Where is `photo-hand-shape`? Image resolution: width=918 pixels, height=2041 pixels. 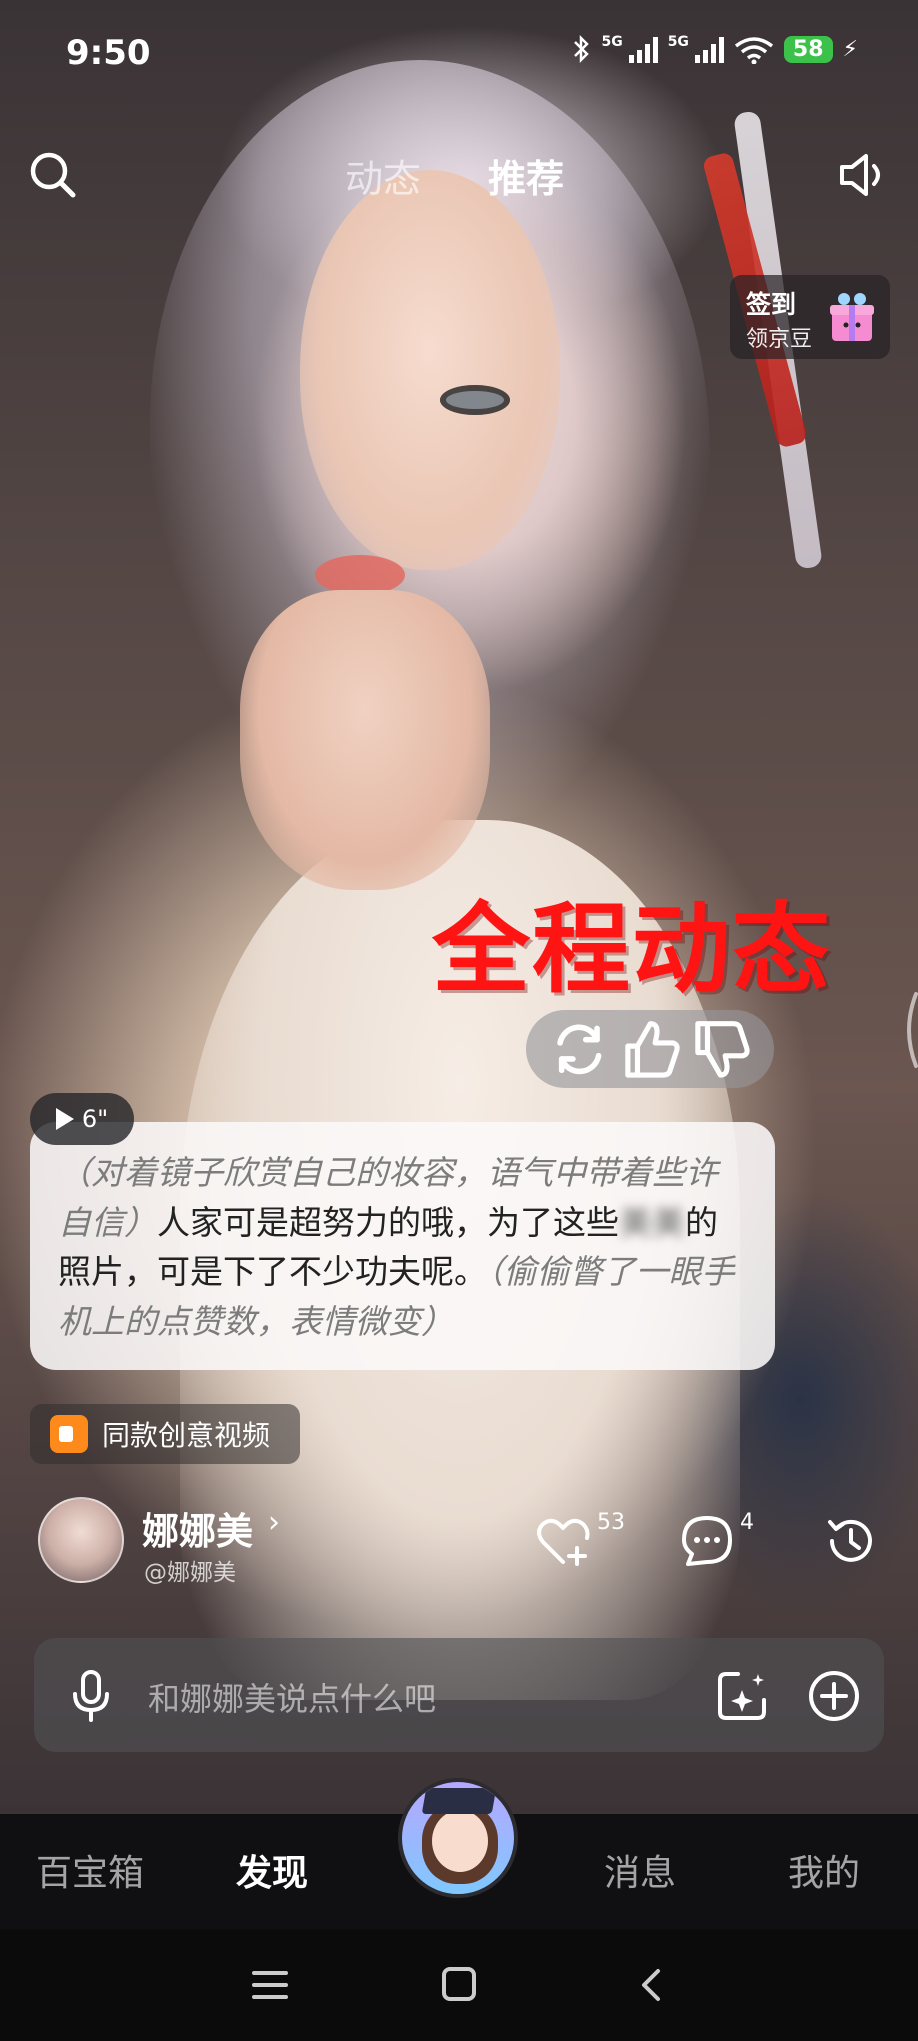
photo-hand-shape is located at coordinates (365, 740).